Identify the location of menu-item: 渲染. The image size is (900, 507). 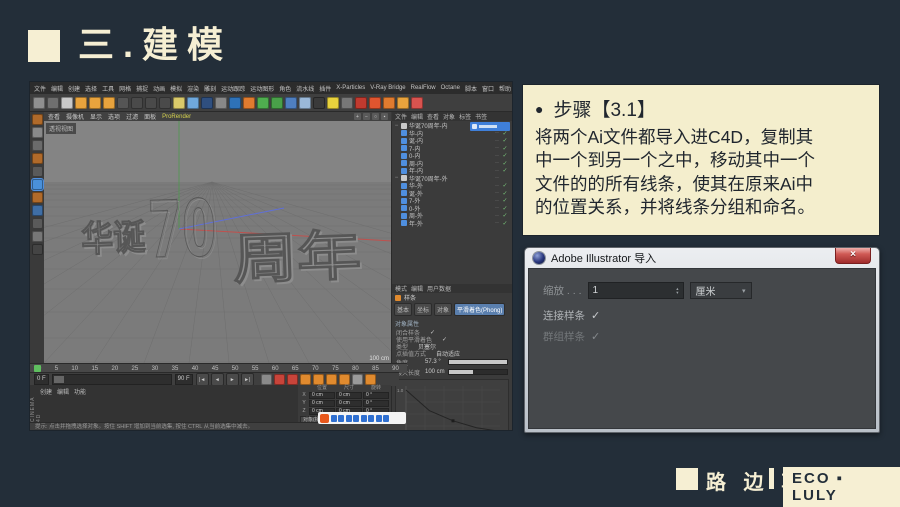
(193, 88).